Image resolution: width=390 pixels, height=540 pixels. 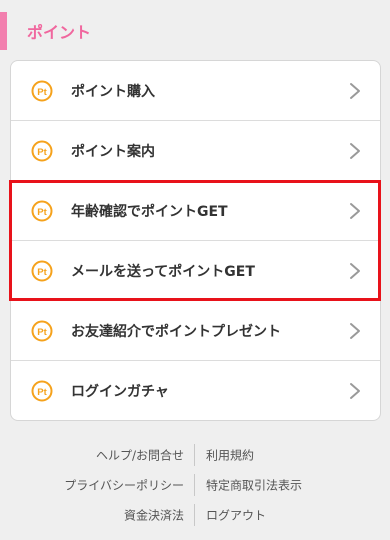 I want to click on footer-link-commercial-law: 特定商取引法表示, so click(x=254, y=485).